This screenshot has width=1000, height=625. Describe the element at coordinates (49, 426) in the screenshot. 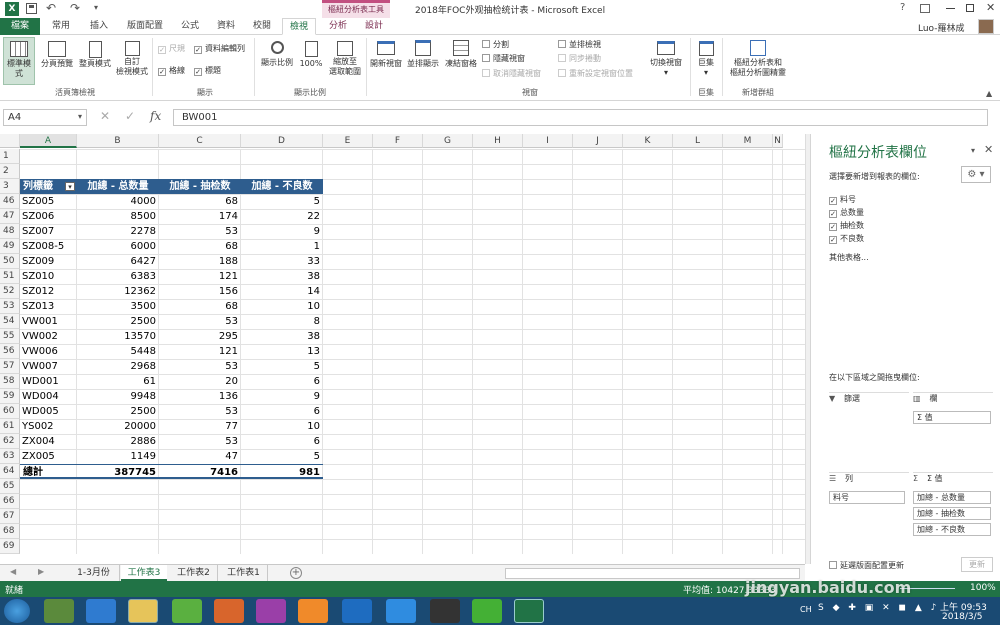

I see `pivot-row-label: YS002` at that location.